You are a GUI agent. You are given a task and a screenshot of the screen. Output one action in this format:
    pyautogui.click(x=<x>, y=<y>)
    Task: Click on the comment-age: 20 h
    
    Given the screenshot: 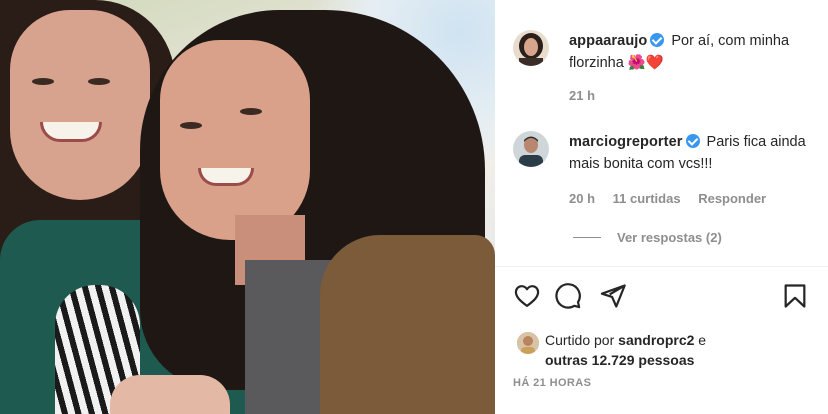 What is the action you would take?
    pyautogui.click(x=582, y=198)
    